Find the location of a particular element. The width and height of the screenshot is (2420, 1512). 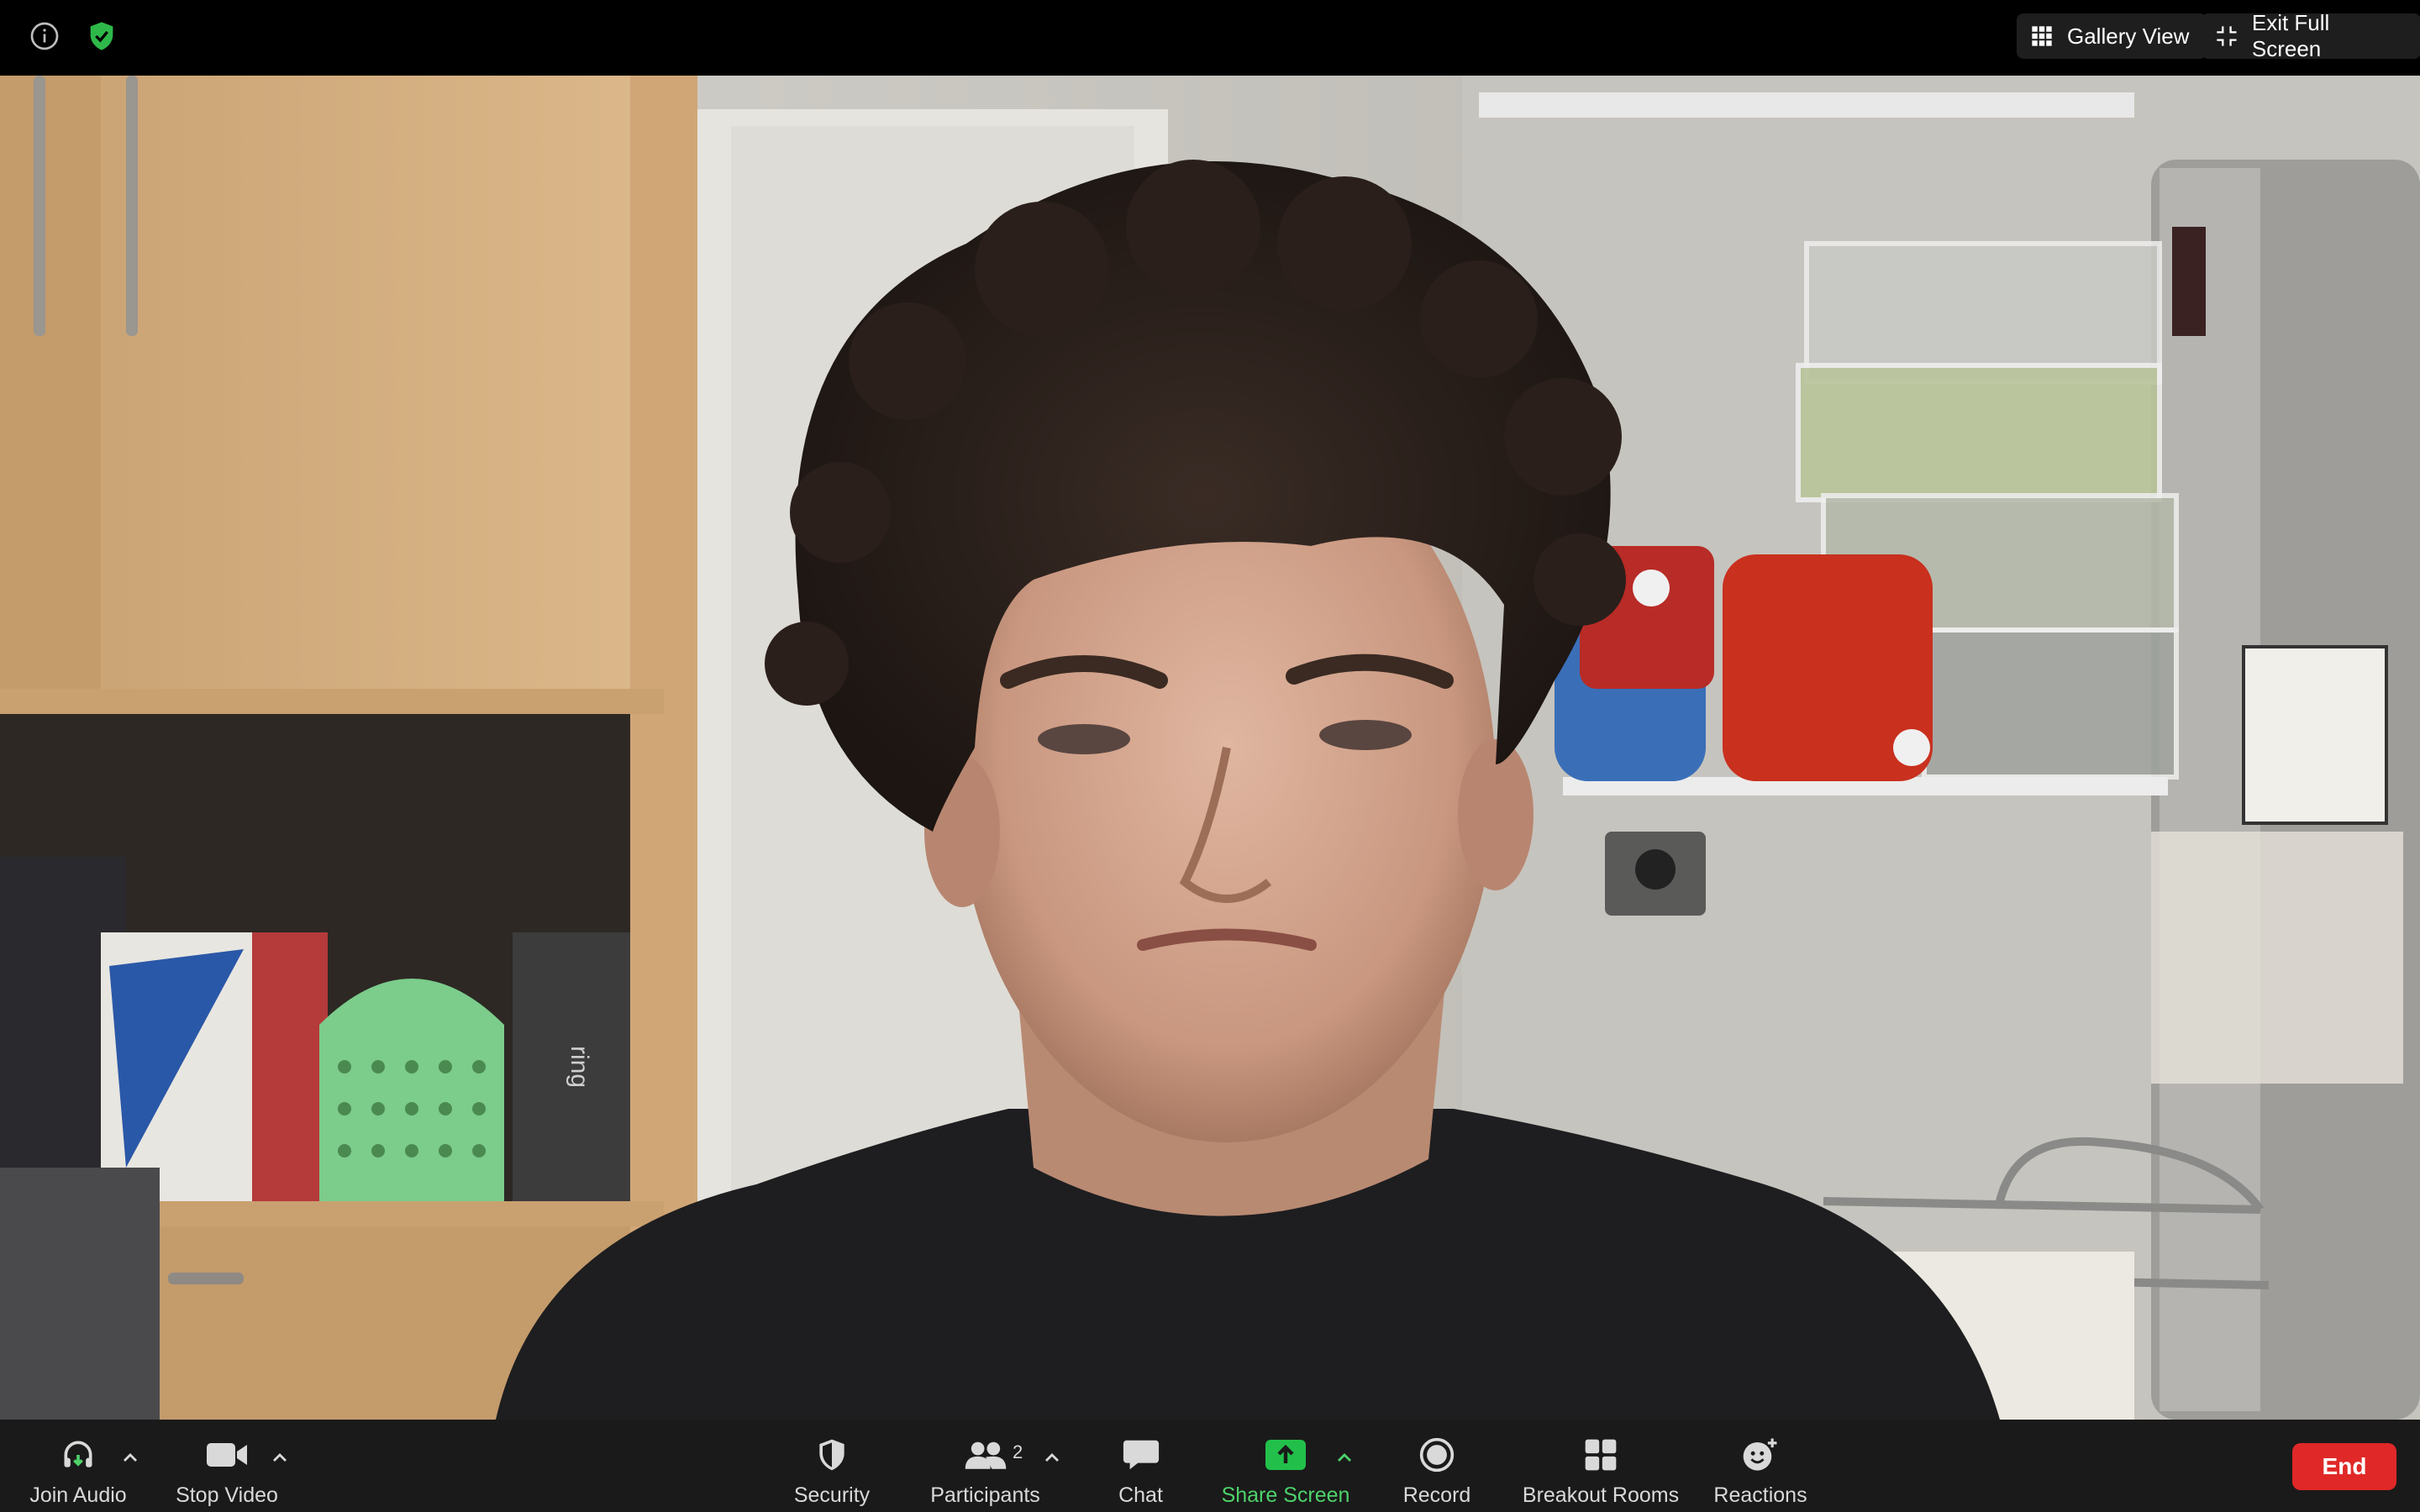

share-screen-options-caret is located at coordinates (1345, 1457).